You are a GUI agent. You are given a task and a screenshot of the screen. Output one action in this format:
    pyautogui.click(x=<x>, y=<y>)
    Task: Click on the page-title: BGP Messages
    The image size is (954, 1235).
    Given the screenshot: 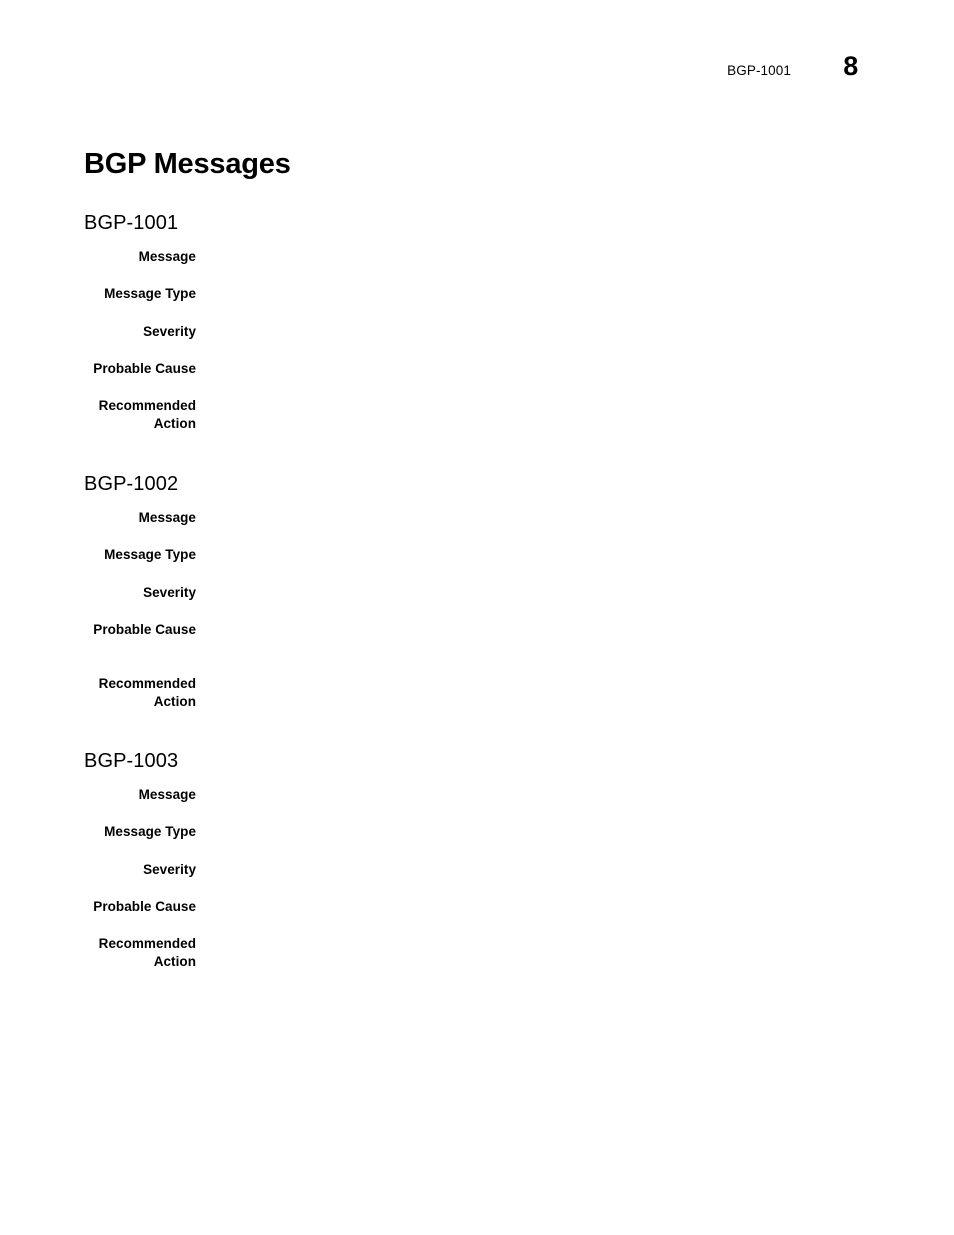 What is the action you would take?
    pyautogui.click(x=187, y=164)
    